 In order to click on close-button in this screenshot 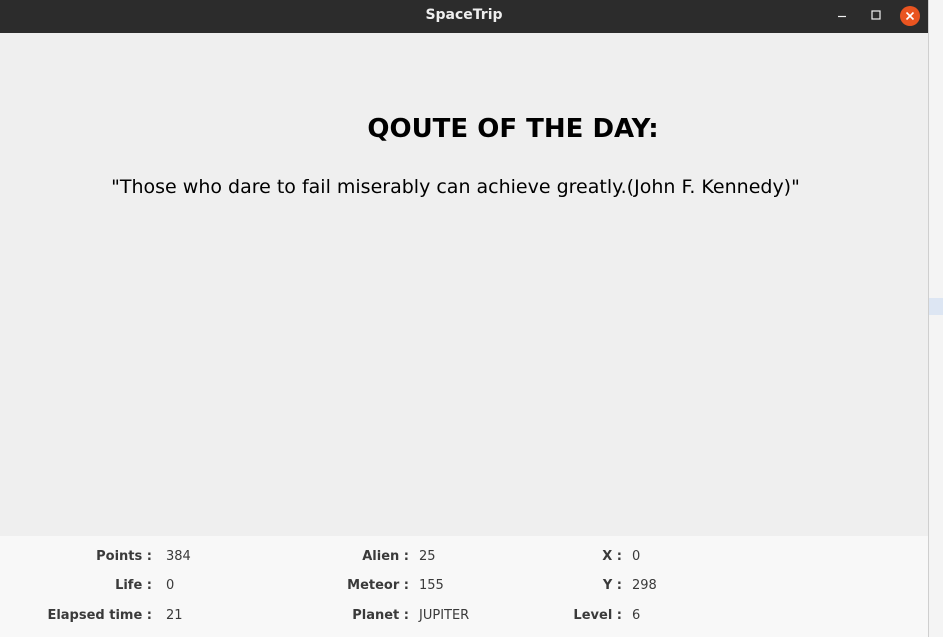, I will do `click(910, 16)`.